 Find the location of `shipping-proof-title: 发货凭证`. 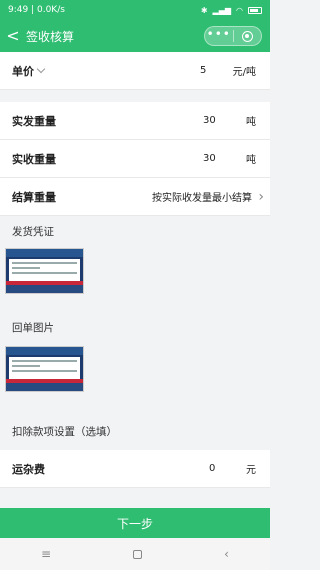

shipping-proof-title: 发货凭证 is located at coordinates (33, 232).